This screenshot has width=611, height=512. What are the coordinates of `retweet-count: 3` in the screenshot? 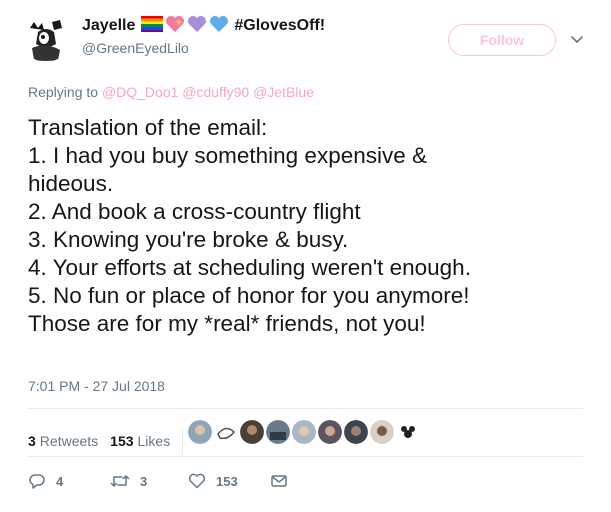 It's located at (144, 481).